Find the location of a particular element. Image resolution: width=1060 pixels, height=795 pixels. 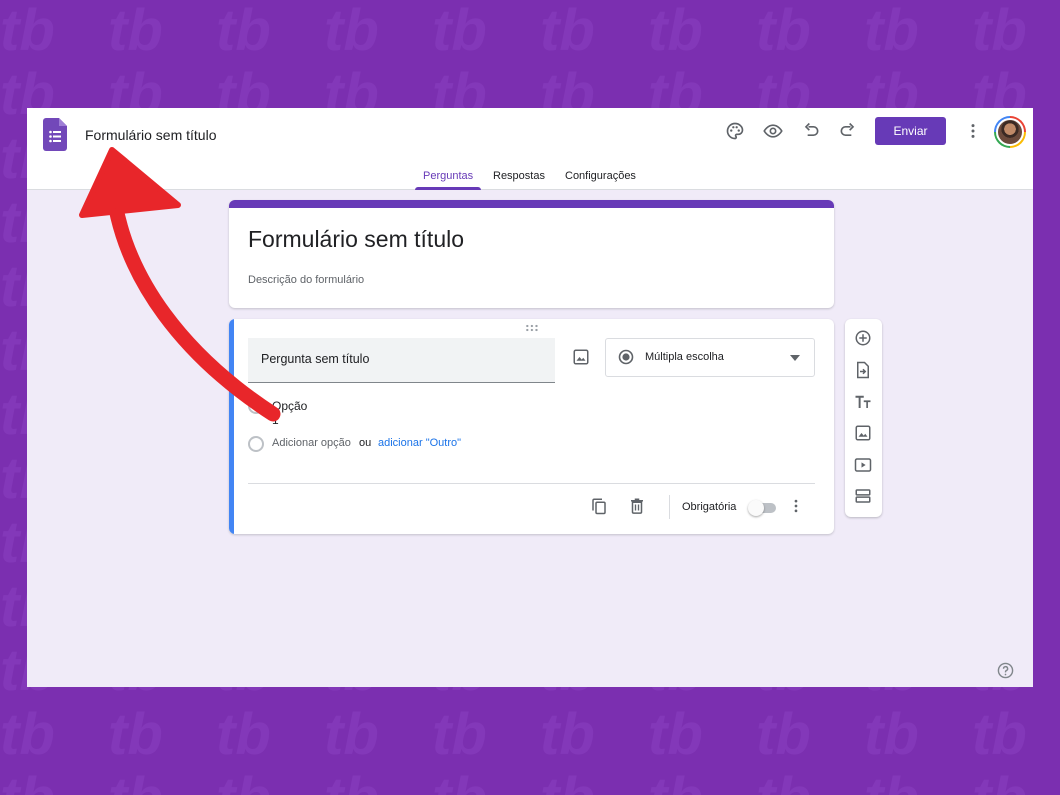

add-title-icon is located at coordinates (863, 402).